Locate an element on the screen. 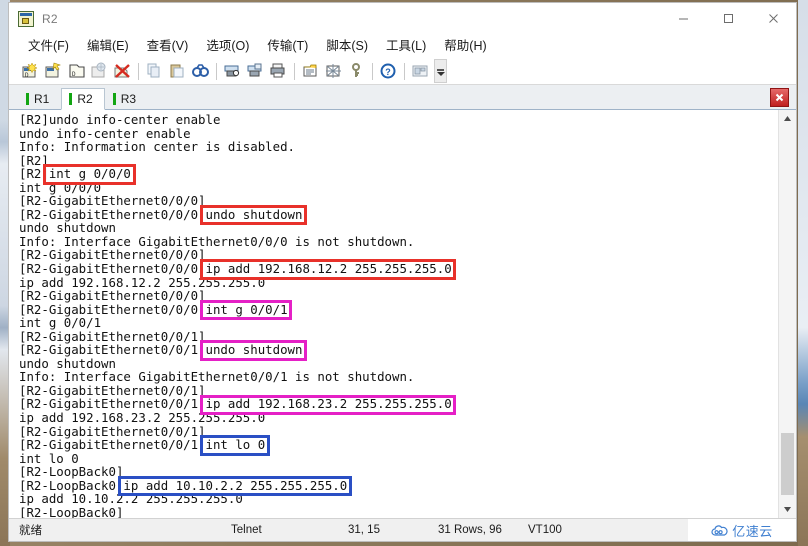 This screenshot has width=808, height=546. watermark: 亿速云 is located at coordinates (742, 530).